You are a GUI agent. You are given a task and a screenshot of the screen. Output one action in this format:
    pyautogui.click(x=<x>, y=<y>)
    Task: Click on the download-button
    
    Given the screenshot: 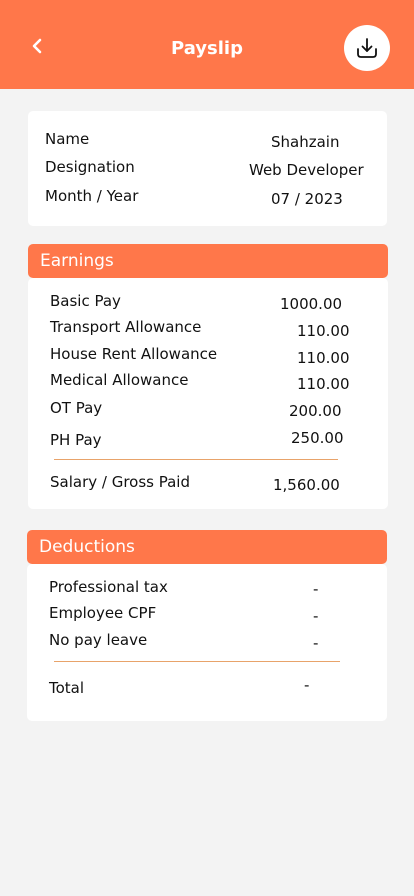 What is the action you would take?
    pyautogui.click(x=367, y=48)
    